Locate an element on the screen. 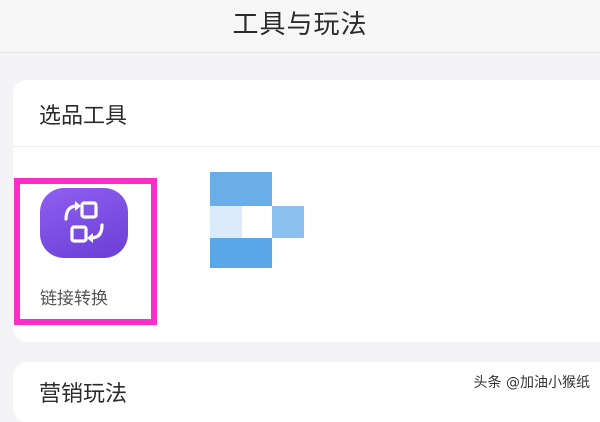 This screenshot has width=600, height=422. highlight-box is located at coordinates (85, 251).